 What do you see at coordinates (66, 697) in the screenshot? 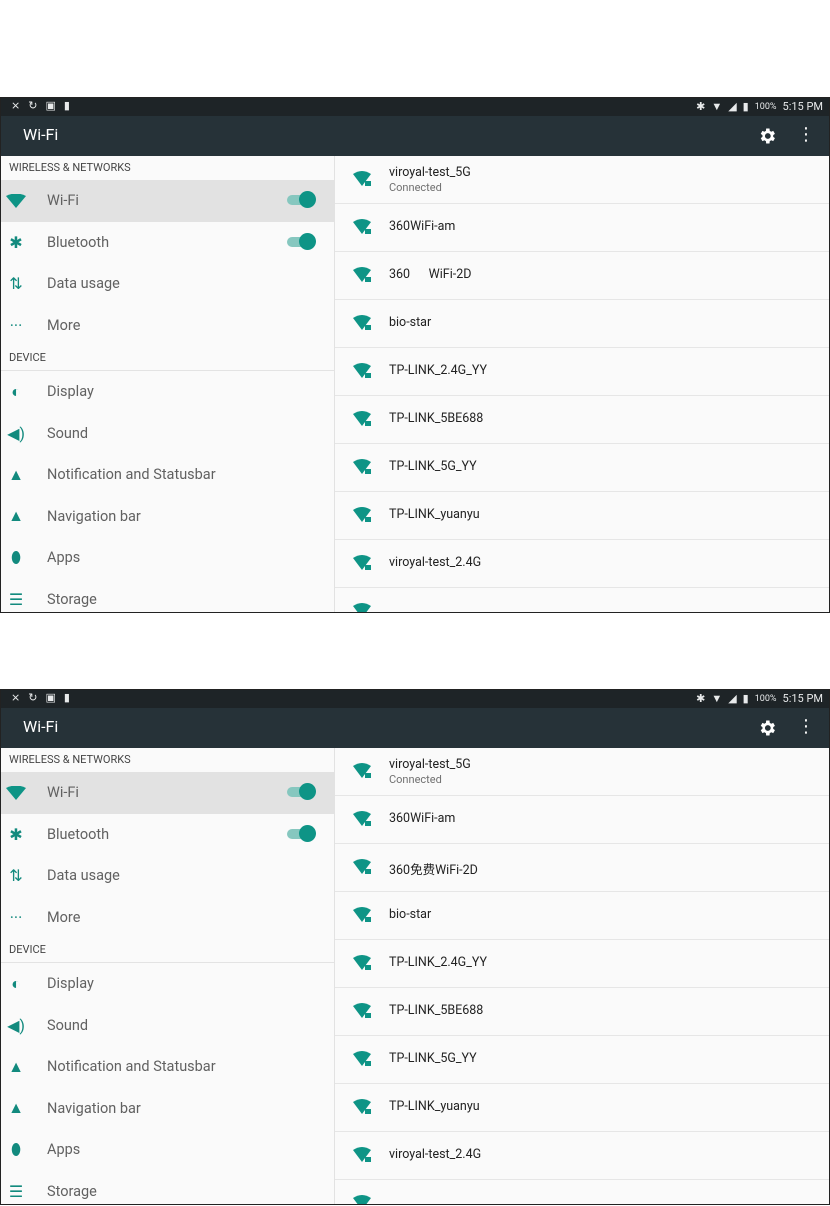
I see `clipboard-icon: ▮` at bounding box center [66, 697].